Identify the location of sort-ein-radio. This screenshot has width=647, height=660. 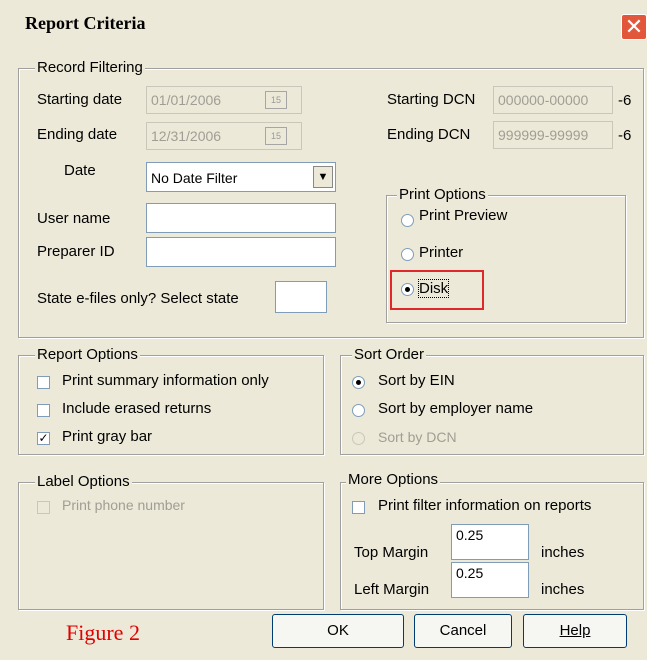
(358, 382).